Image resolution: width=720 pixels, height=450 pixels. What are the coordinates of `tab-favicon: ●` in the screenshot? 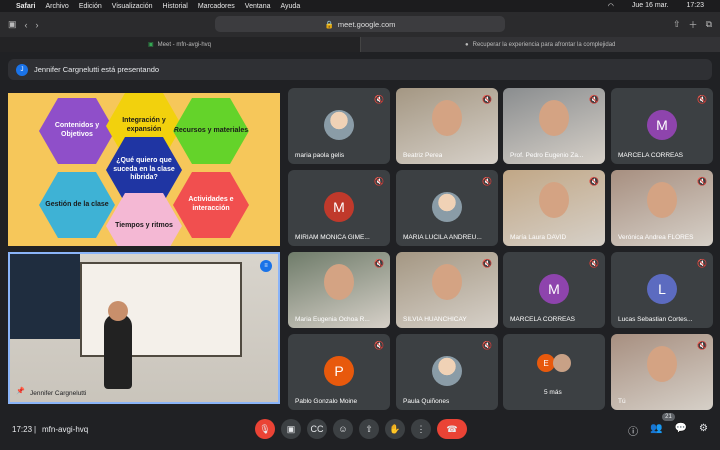 It's located at (467, 44).